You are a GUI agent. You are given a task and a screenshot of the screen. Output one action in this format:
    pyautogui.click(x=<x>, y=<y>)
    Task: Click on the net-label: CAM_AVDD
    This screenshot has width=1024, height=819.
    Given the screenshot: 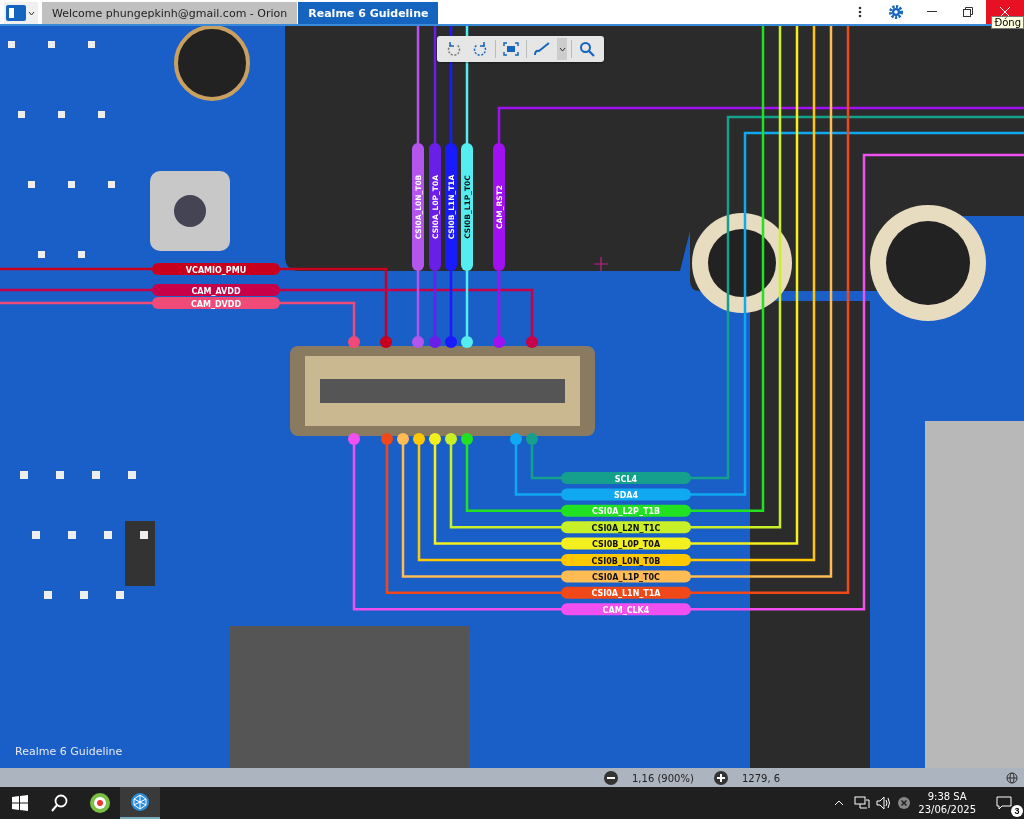 What is the action you would take?
    pyautogui.click(x=216, y=290)
    